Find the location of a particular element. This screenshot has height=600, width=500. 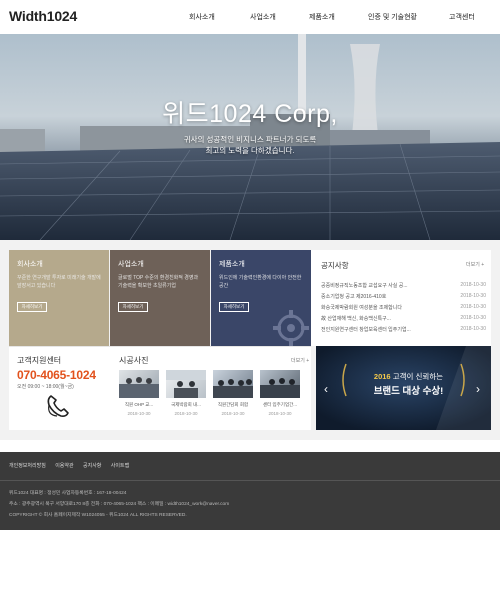

banner-line-1: 고객이 신뢰하는 is located at coordinates (418, 376).